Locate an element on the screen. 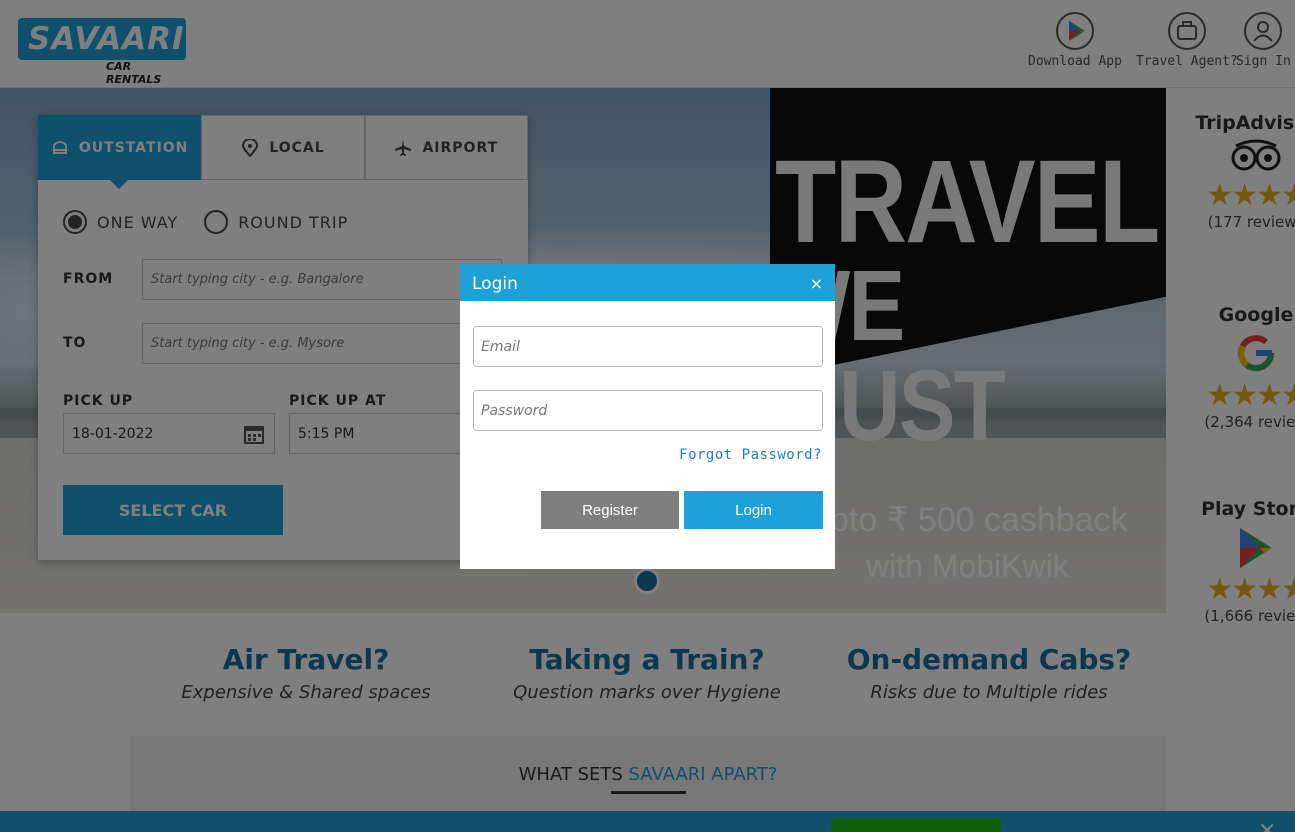 Image resolution: width=1295 pixels, height=832 pixels. login-button: Login is located at coordinates (753, 510).